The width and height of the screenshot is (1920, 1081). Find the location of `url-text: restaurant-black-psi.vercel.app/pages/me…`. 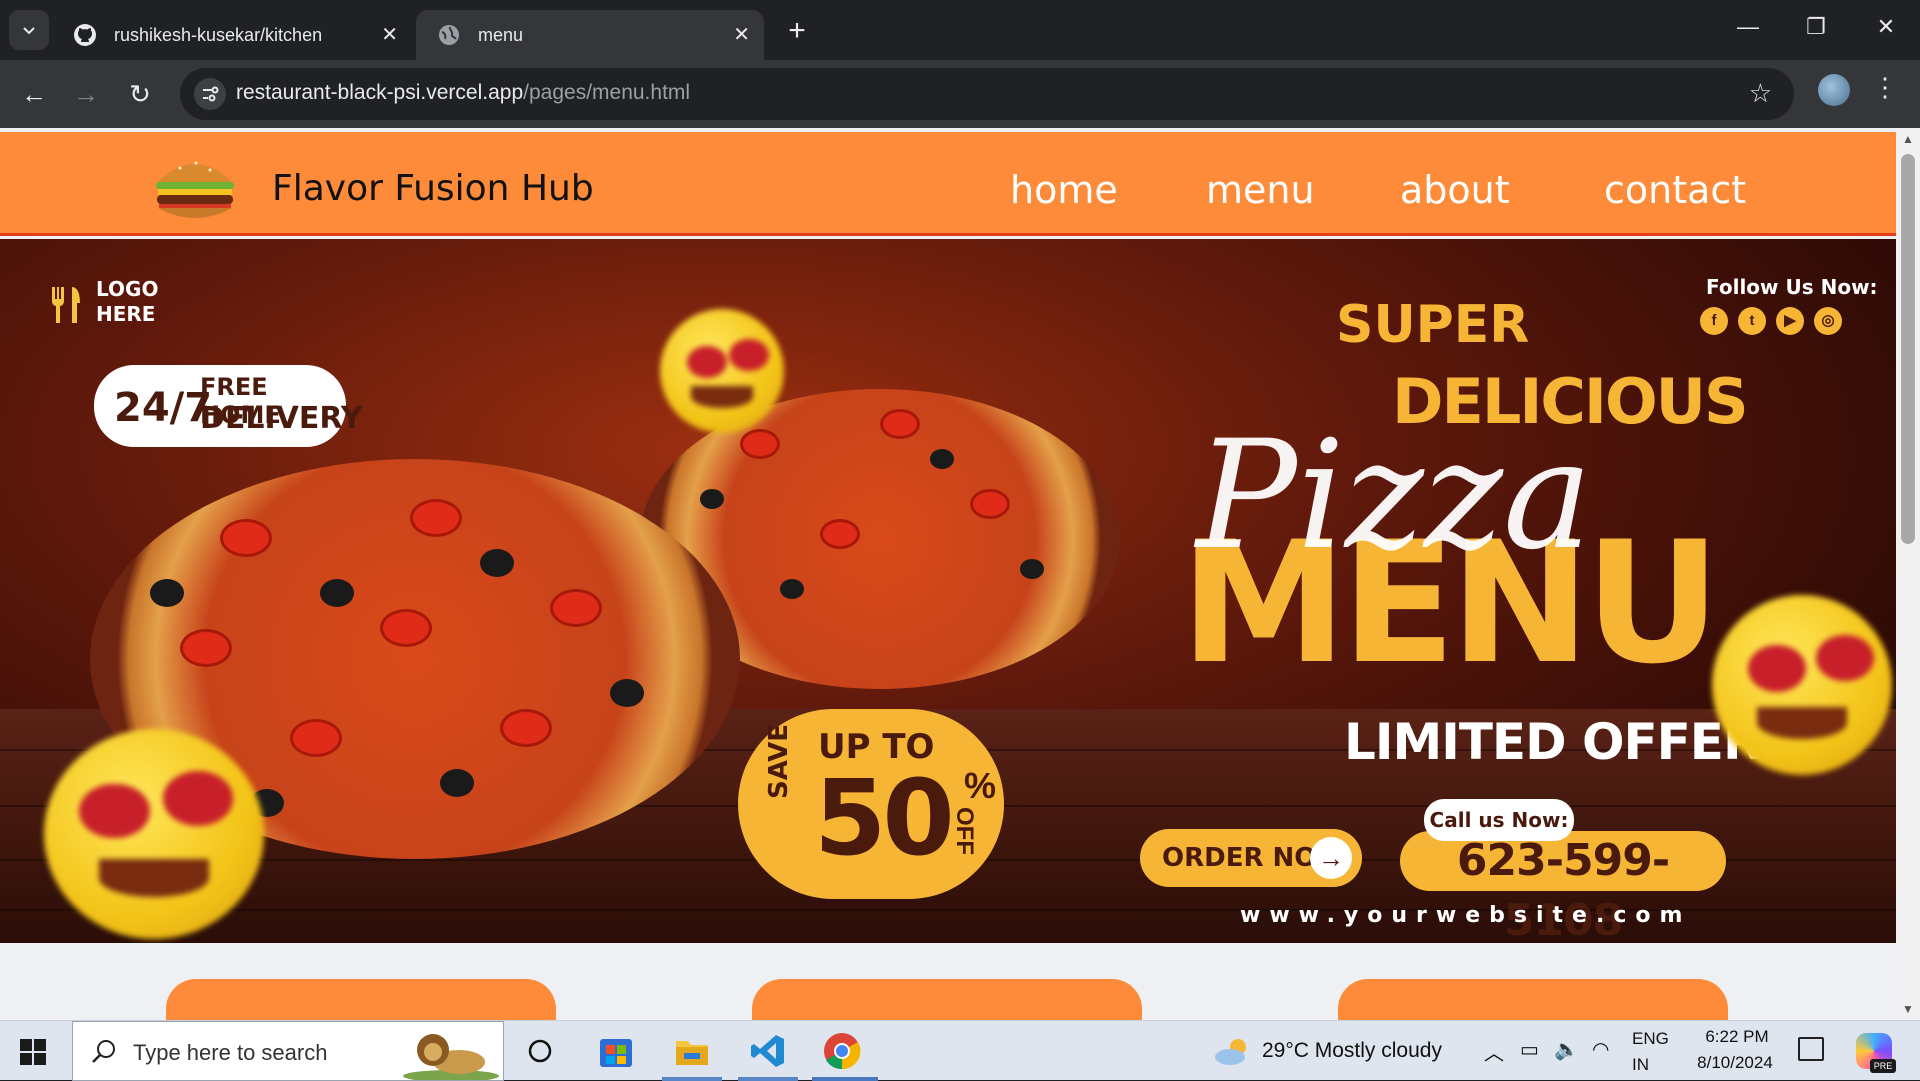

url-text: restaurant-black-psi.vercel.app/pages/me… is located at coordinates (463, 93).